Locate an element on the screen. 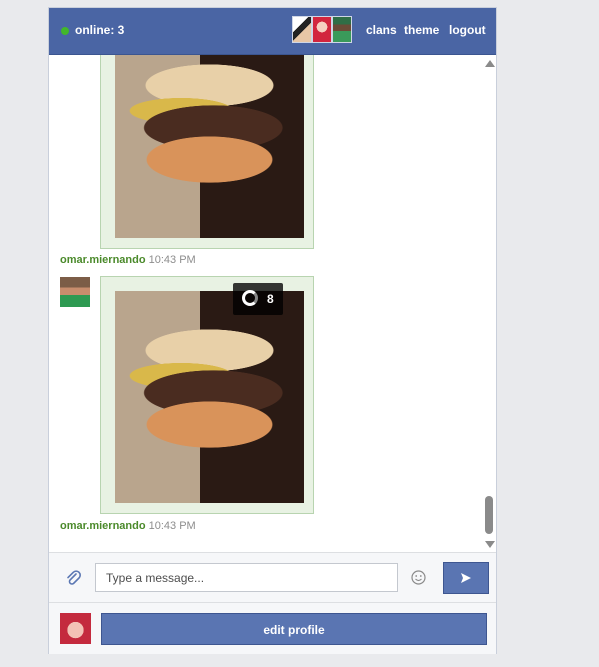 The width and height of the screenshot is (599, 667). message-image-card: 8 is located at coordinates (207, 395).